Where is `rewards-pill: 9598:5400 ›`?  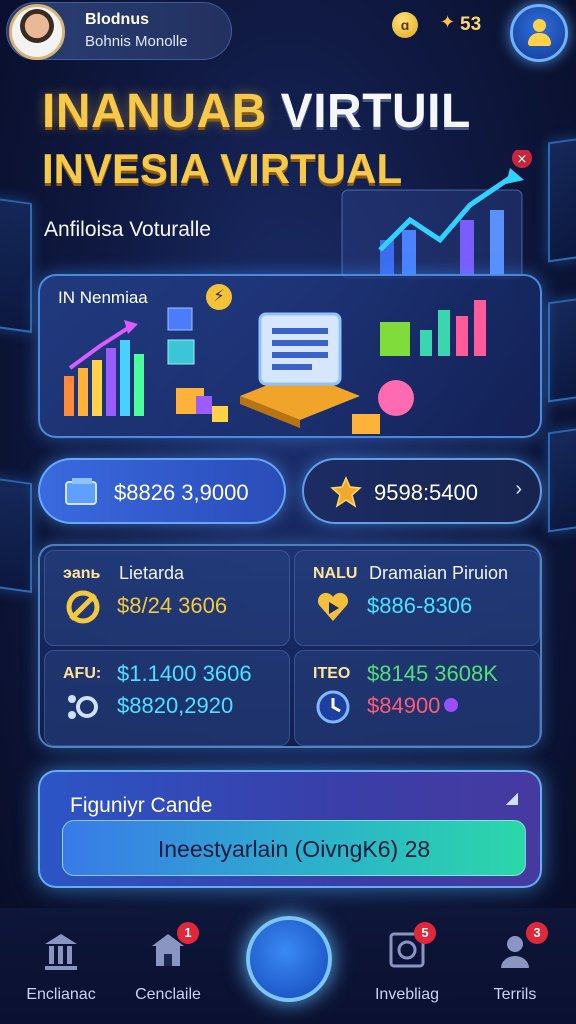 rewards-pill: 9598:5400 › is located at coordinates (422, 491).